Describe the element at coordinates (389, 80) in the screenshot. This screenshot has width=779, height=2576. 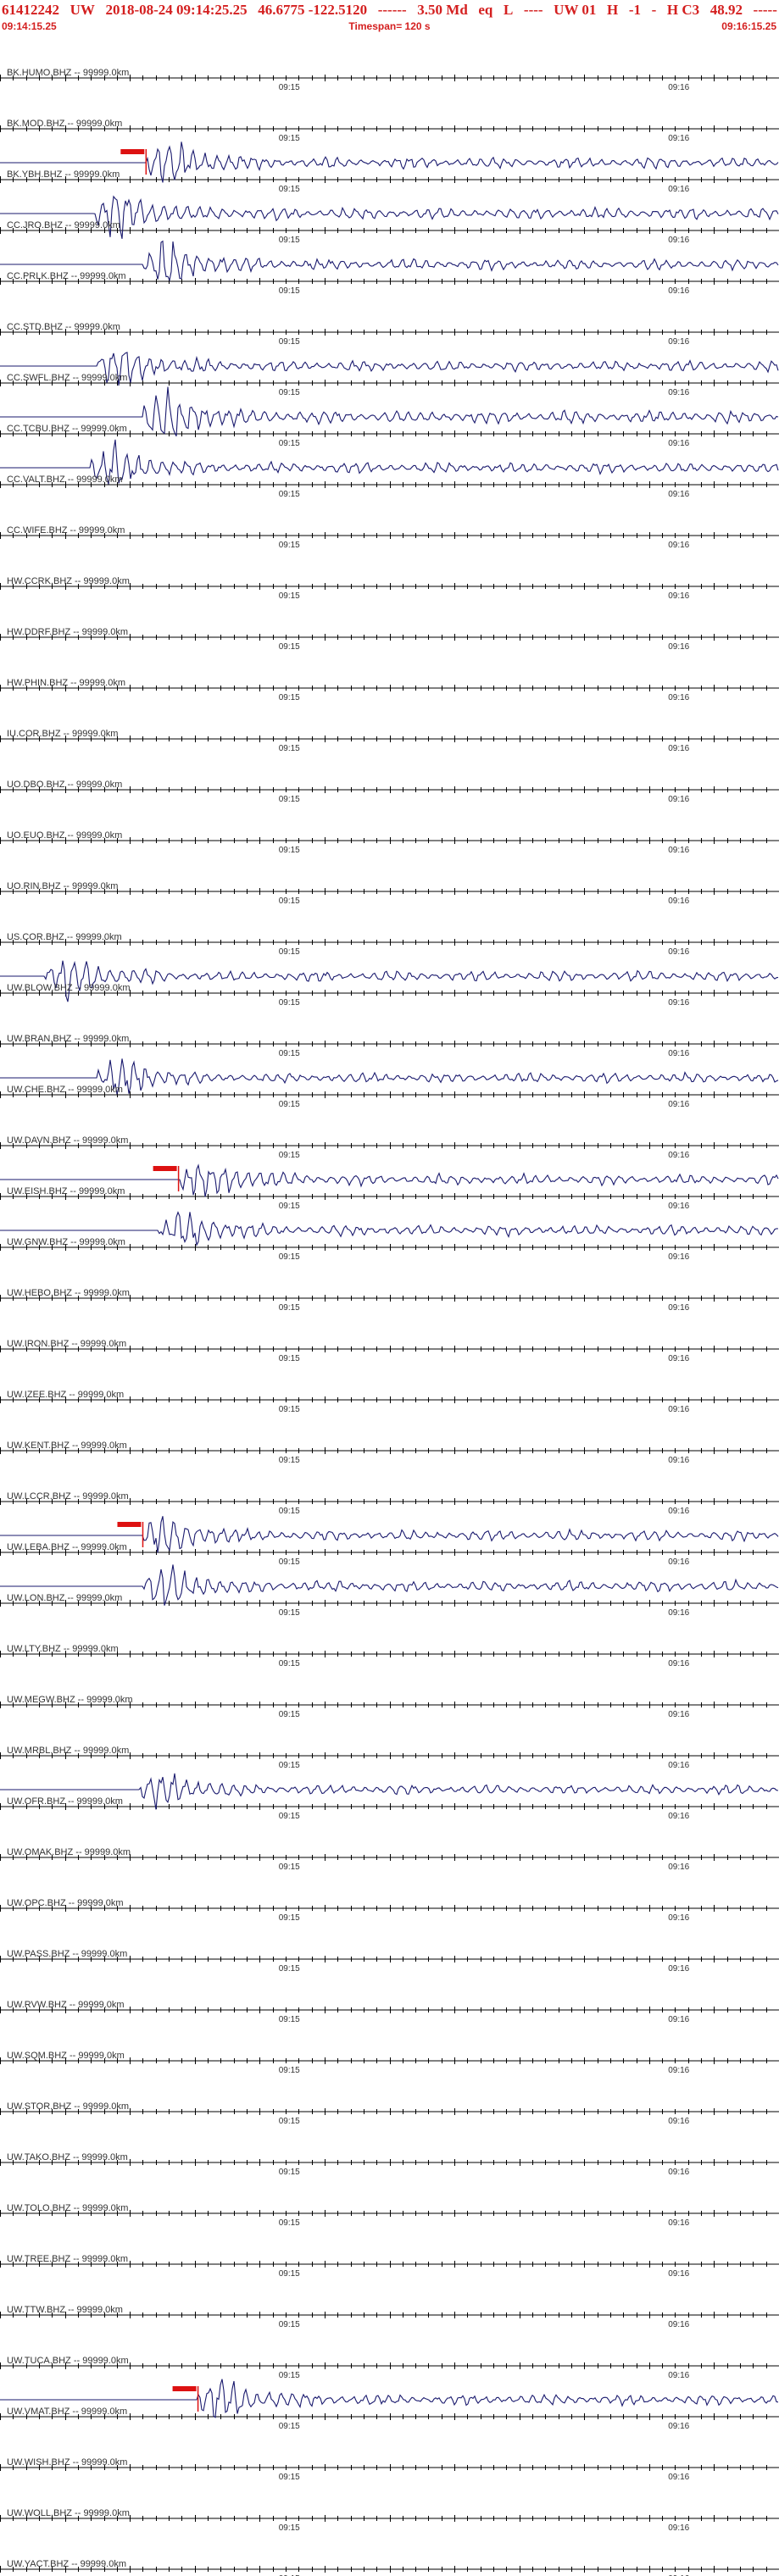
I see `station-row-0: 09:15 09:16 BK.HUMO.BHZ -- 99999.0km` at that location.